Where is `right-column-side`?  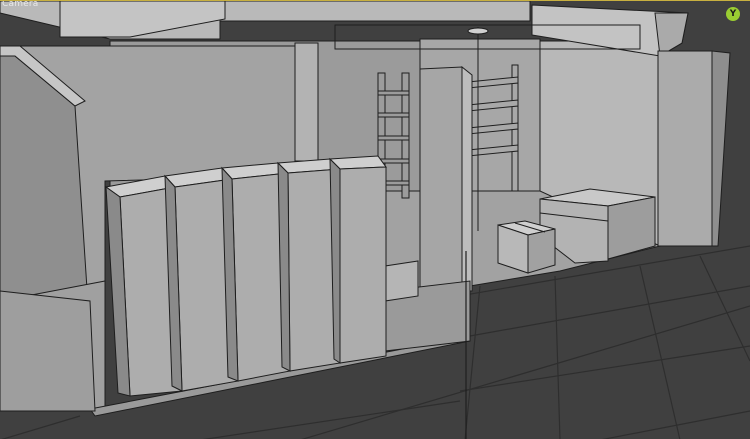 right-column-side is located at coordinates (721, 148).